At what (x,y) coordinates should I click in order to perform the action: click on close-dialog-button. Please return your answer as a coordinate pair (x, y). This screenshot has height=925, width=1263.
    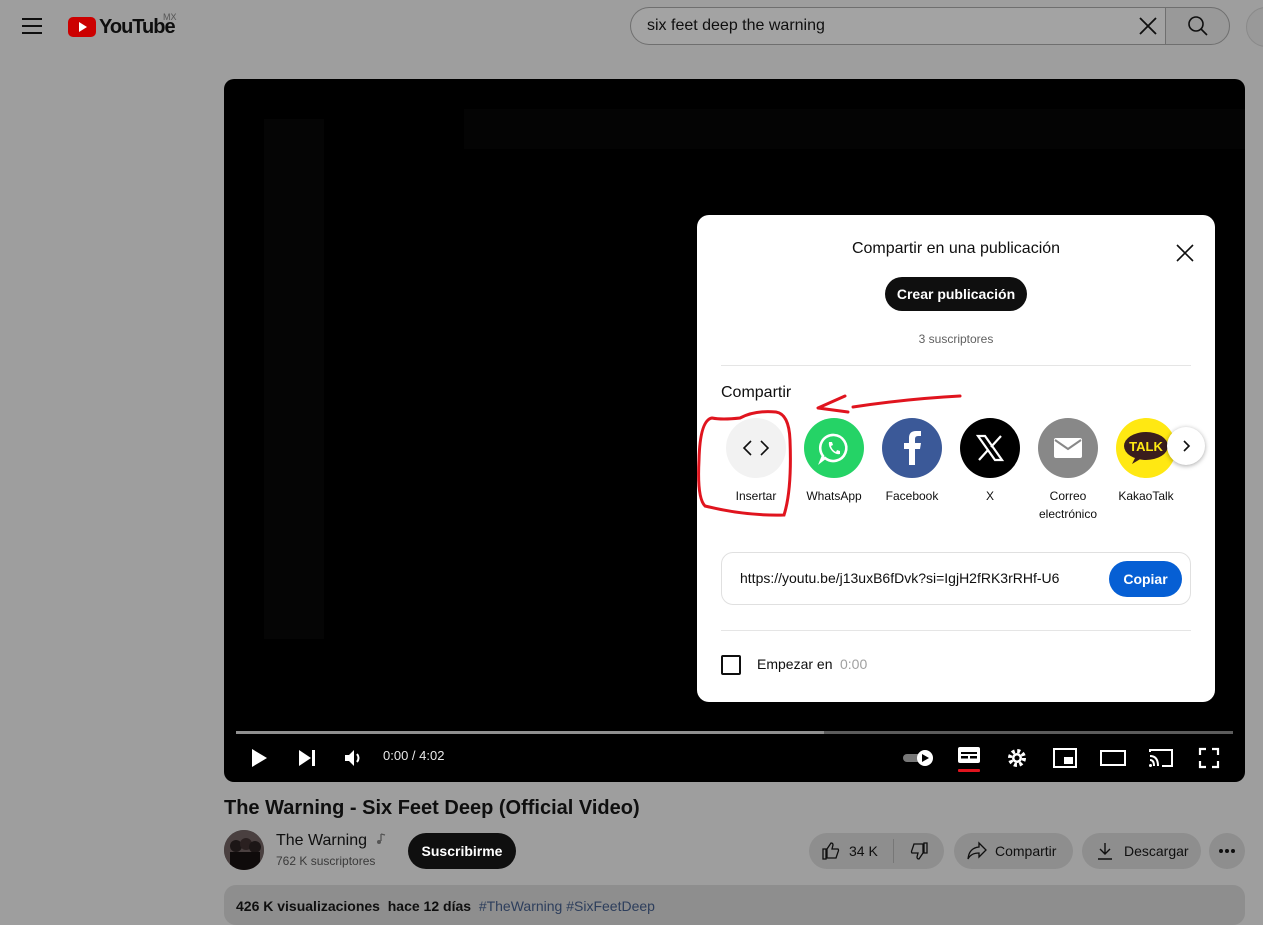
    Looking at the image, I should click on (1185, 253).